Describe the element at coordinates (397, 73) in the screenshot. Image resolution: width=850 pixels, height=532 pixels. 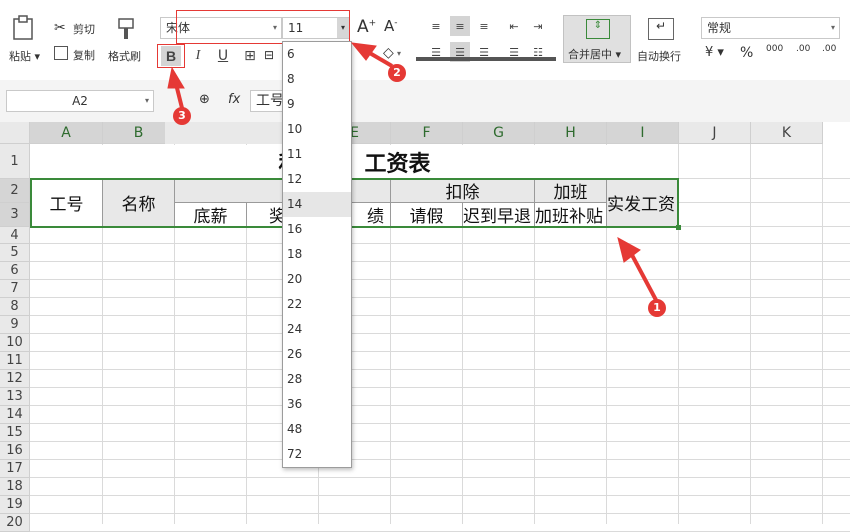
I see `annotation-badge-2: 2` at that location.